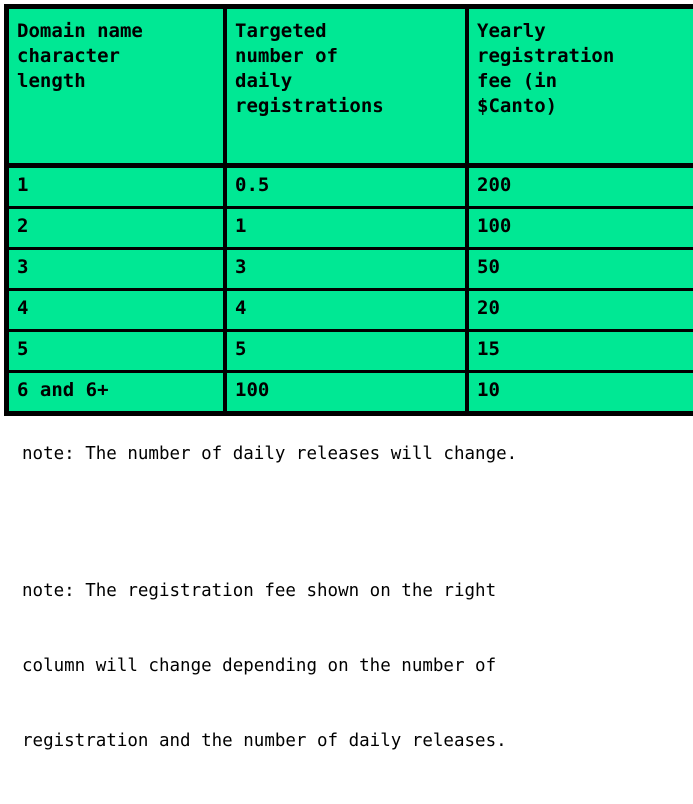  What do you see at coordinates (117, 186) in the screenshot?
I see `cell-domain-length: 1` at bounding box center [117, 186].